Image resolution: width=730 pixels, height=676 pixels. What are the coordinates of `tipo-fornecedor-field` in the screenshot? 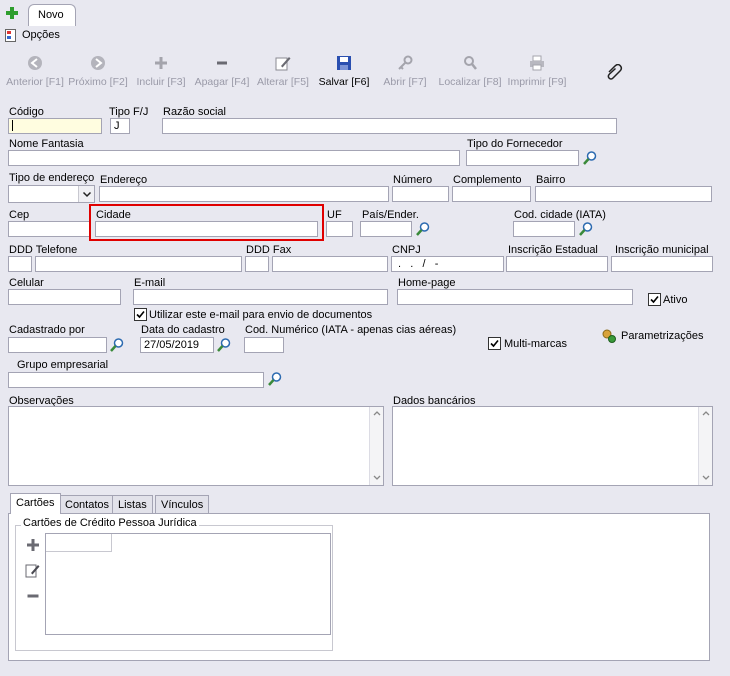 It's located at (522, 158).